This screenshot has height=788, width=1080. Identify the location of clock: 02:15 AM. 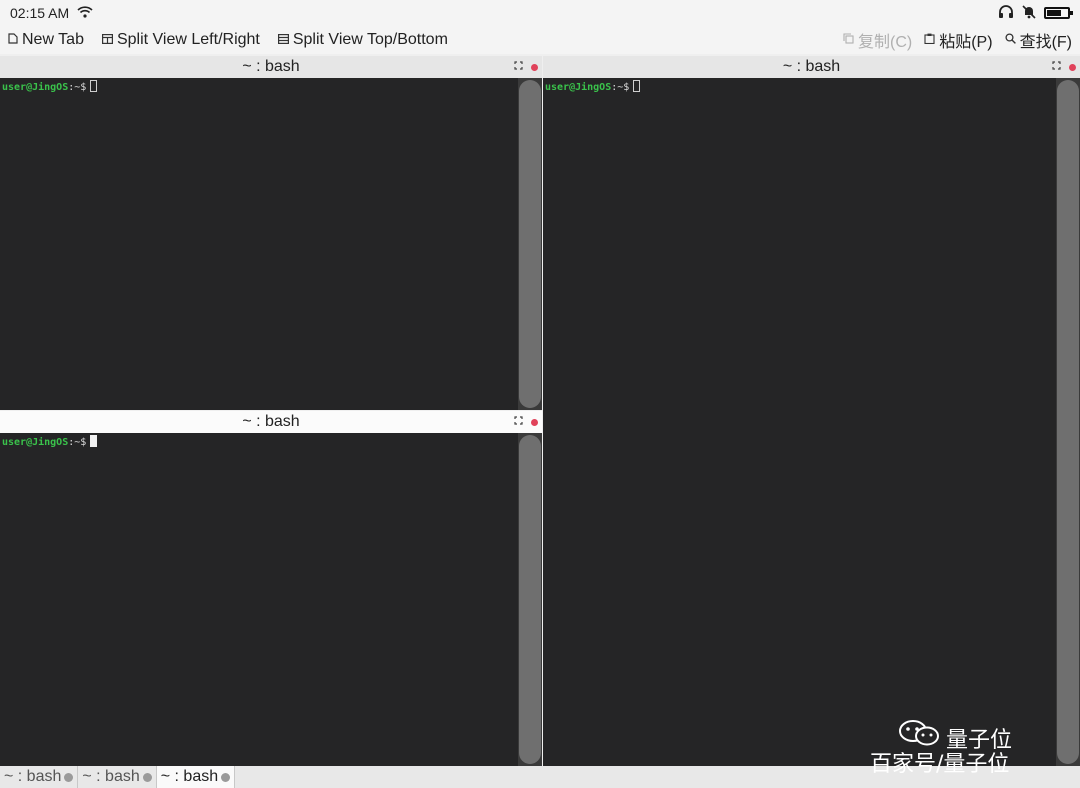
(40, 13).